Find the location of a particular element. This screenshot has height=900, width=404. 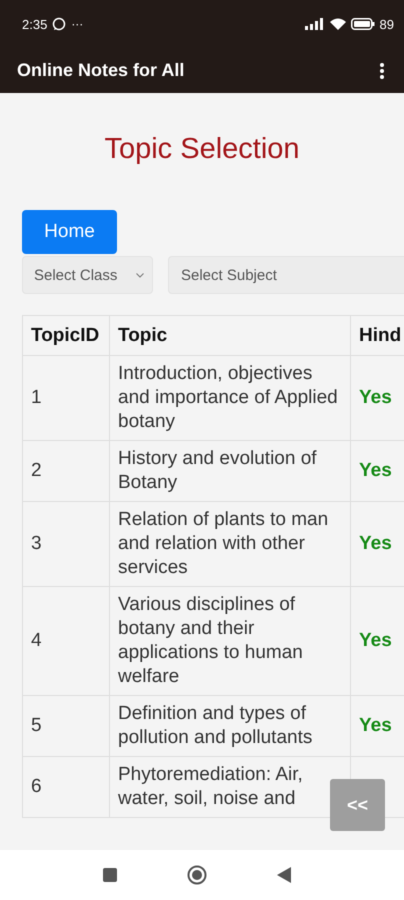

table-cell: Various disciplines of botany and their applications to human welfare is located at coordinates (230, 641).